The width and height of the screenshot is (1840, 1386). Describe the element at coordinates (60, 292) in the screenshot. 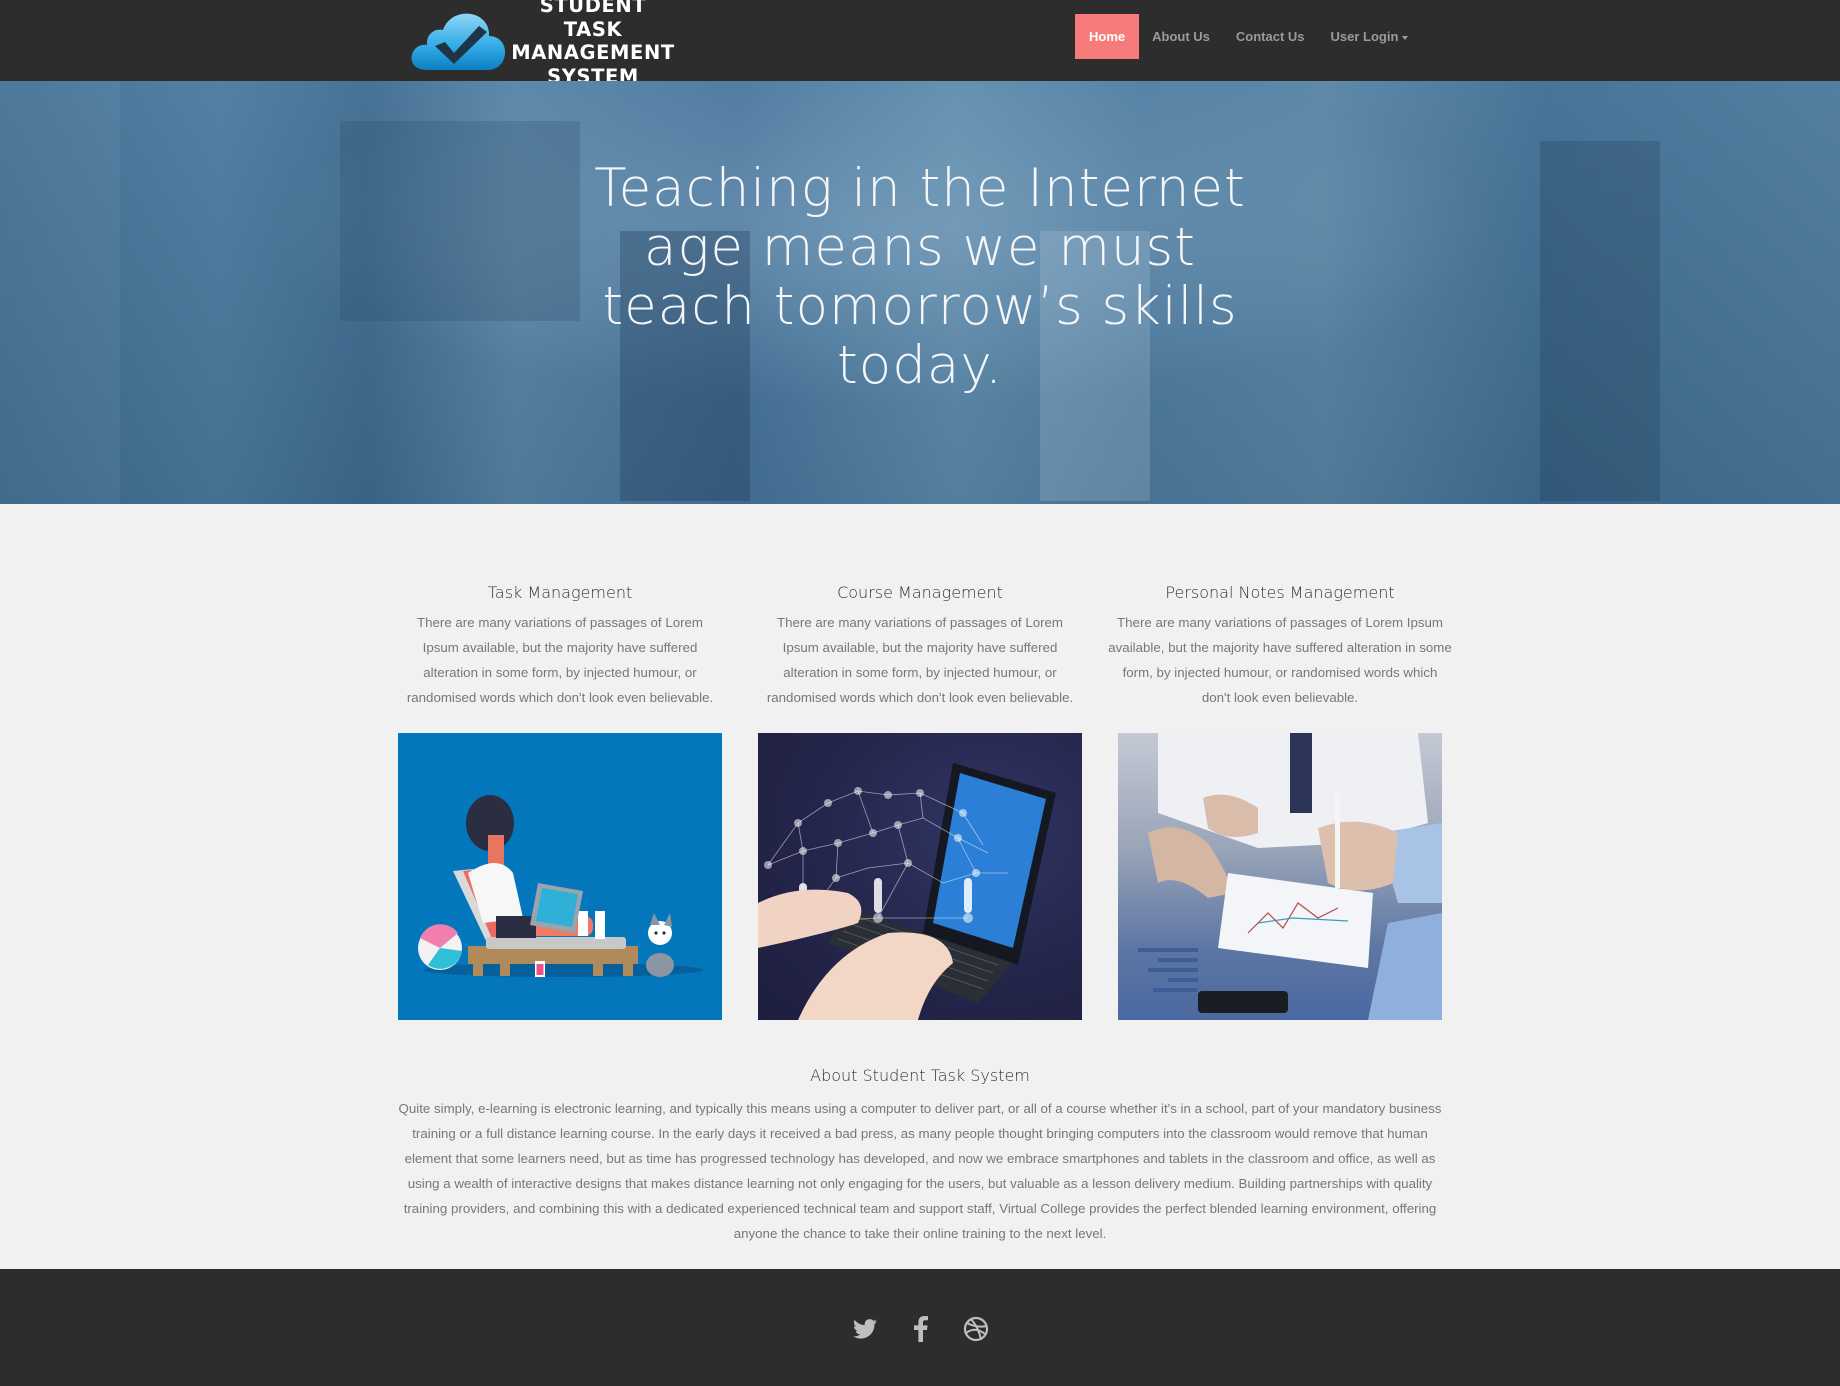

I see `hero-curtain-shape` at that location.